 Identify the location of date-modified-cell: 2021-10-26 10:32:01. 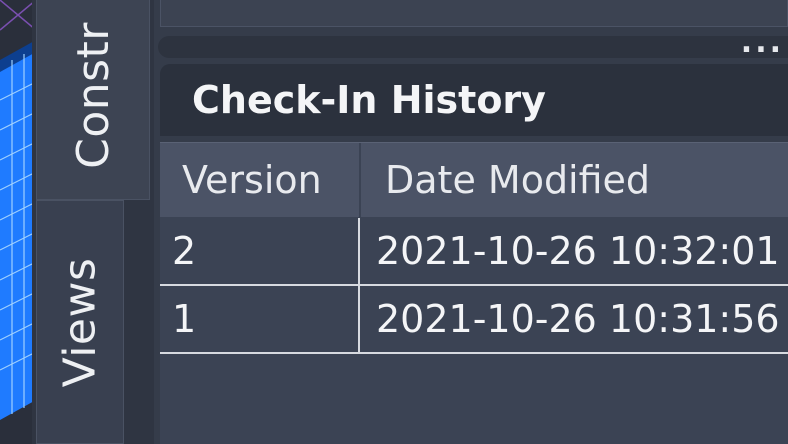
(578, 251).